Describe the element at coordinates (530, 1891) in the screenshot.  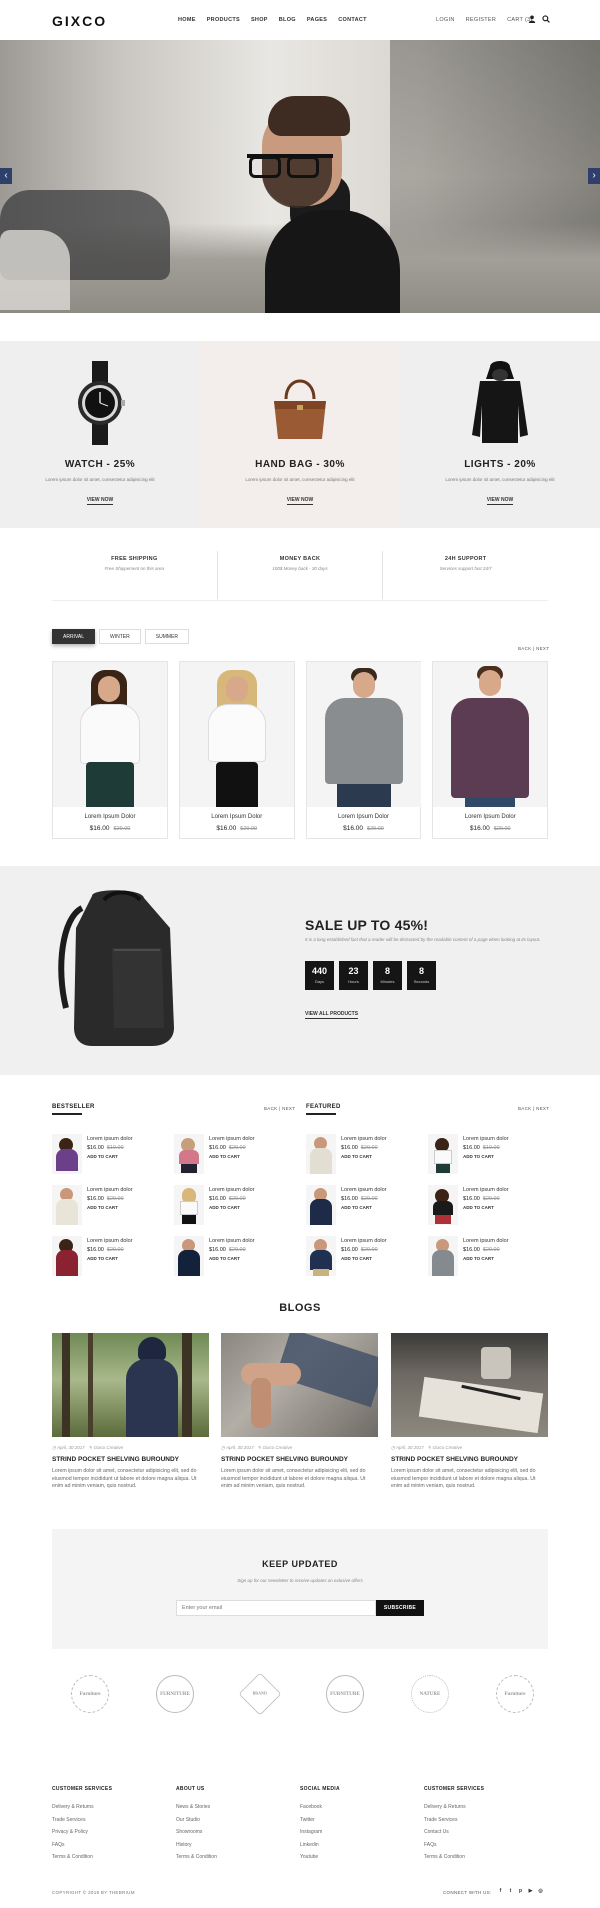
I see `youtube-icon: ▶` at that location.